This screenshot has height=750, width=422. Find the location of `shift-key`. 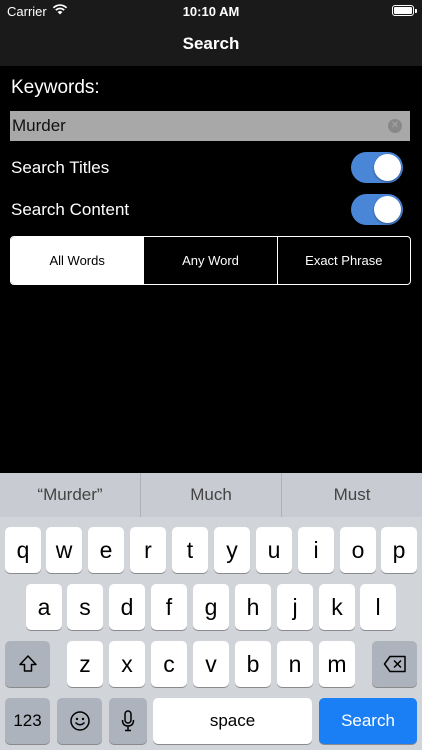

shift-key is located at coordinates (27, 664).